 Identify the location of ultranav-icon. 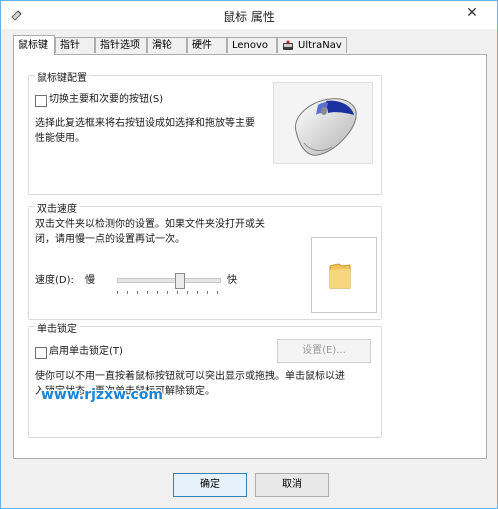
(288, 45).